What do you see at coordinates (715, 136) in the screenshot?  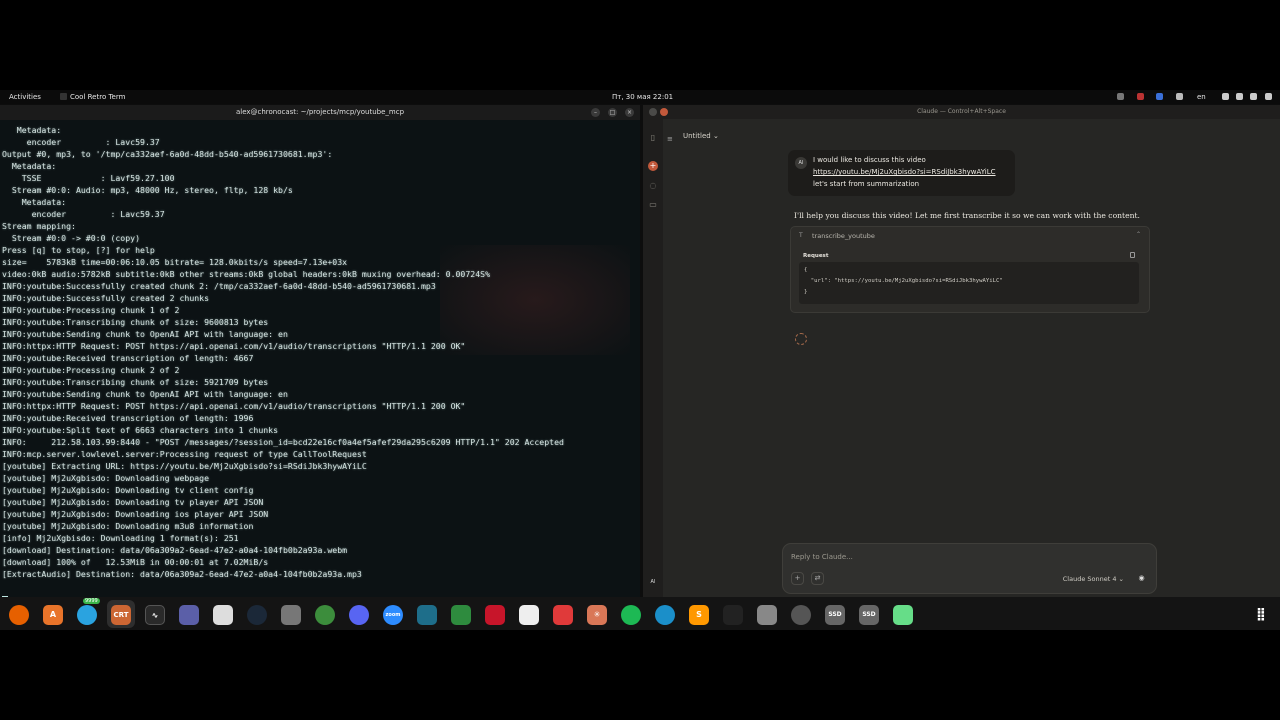 I see `chevron-down-icon: ⌄` at bounding box center [715, 136].